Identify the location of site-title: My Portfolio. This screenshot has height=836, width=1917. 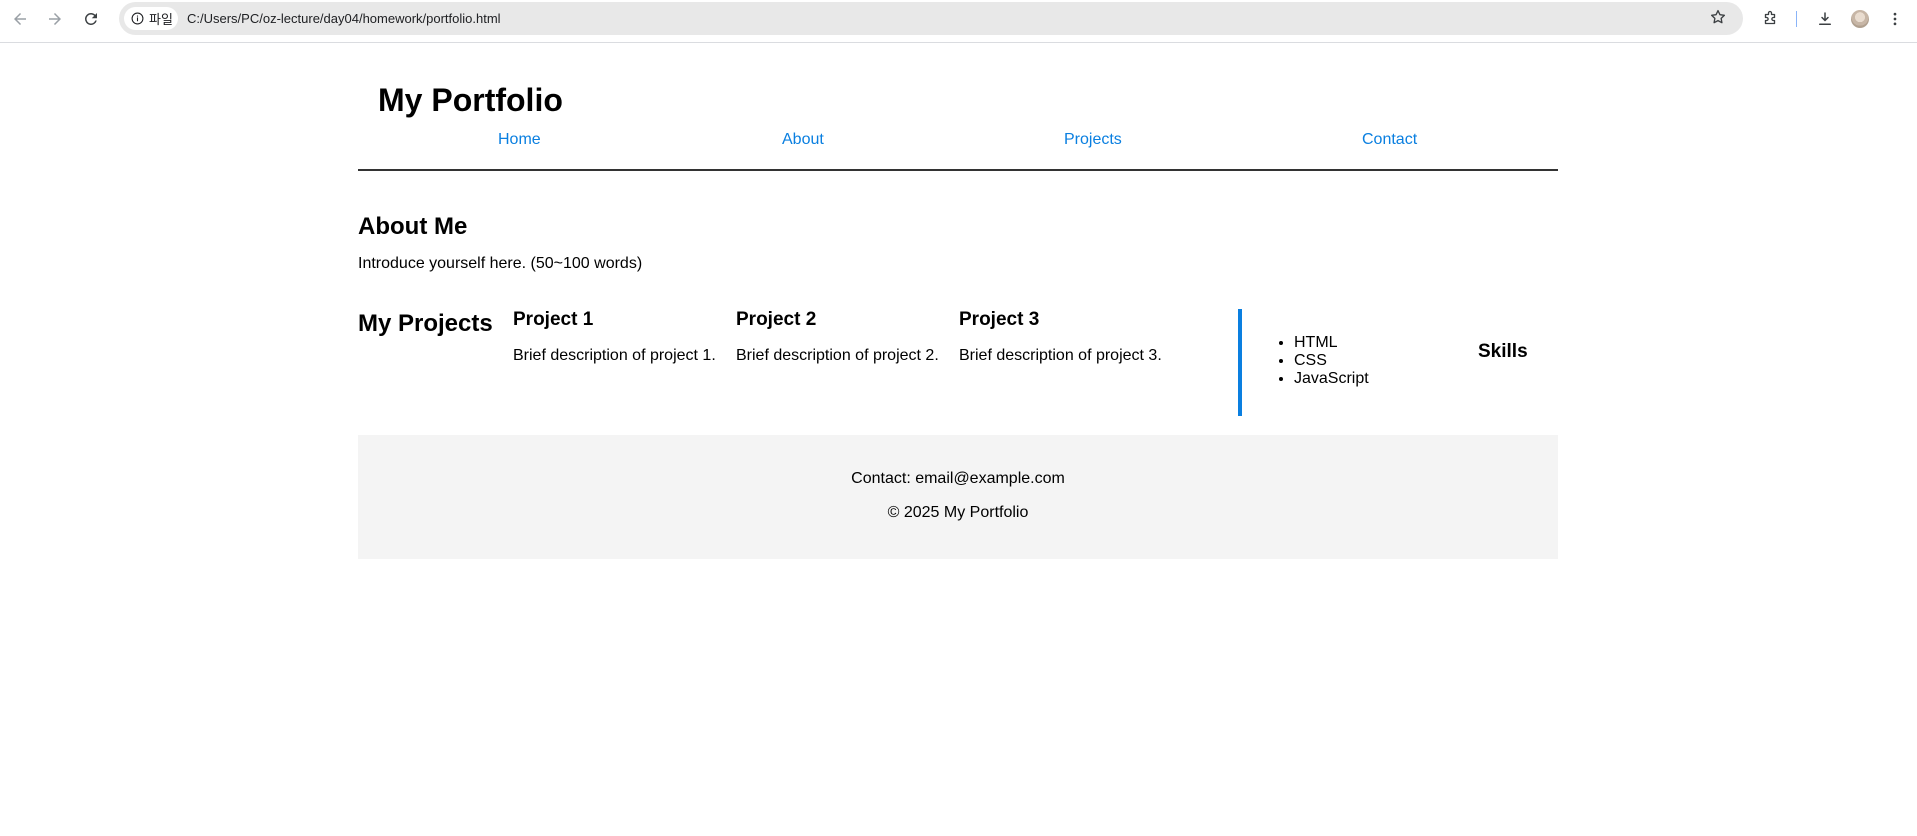
(470, 100).